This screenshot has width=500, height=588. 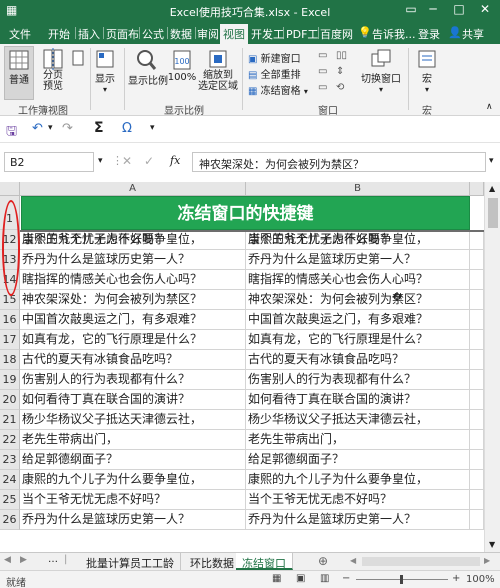 What do you see at coordinates (402, 579) in the screenshot?
I see `zoom-slider` at bounding box center [402, 579].